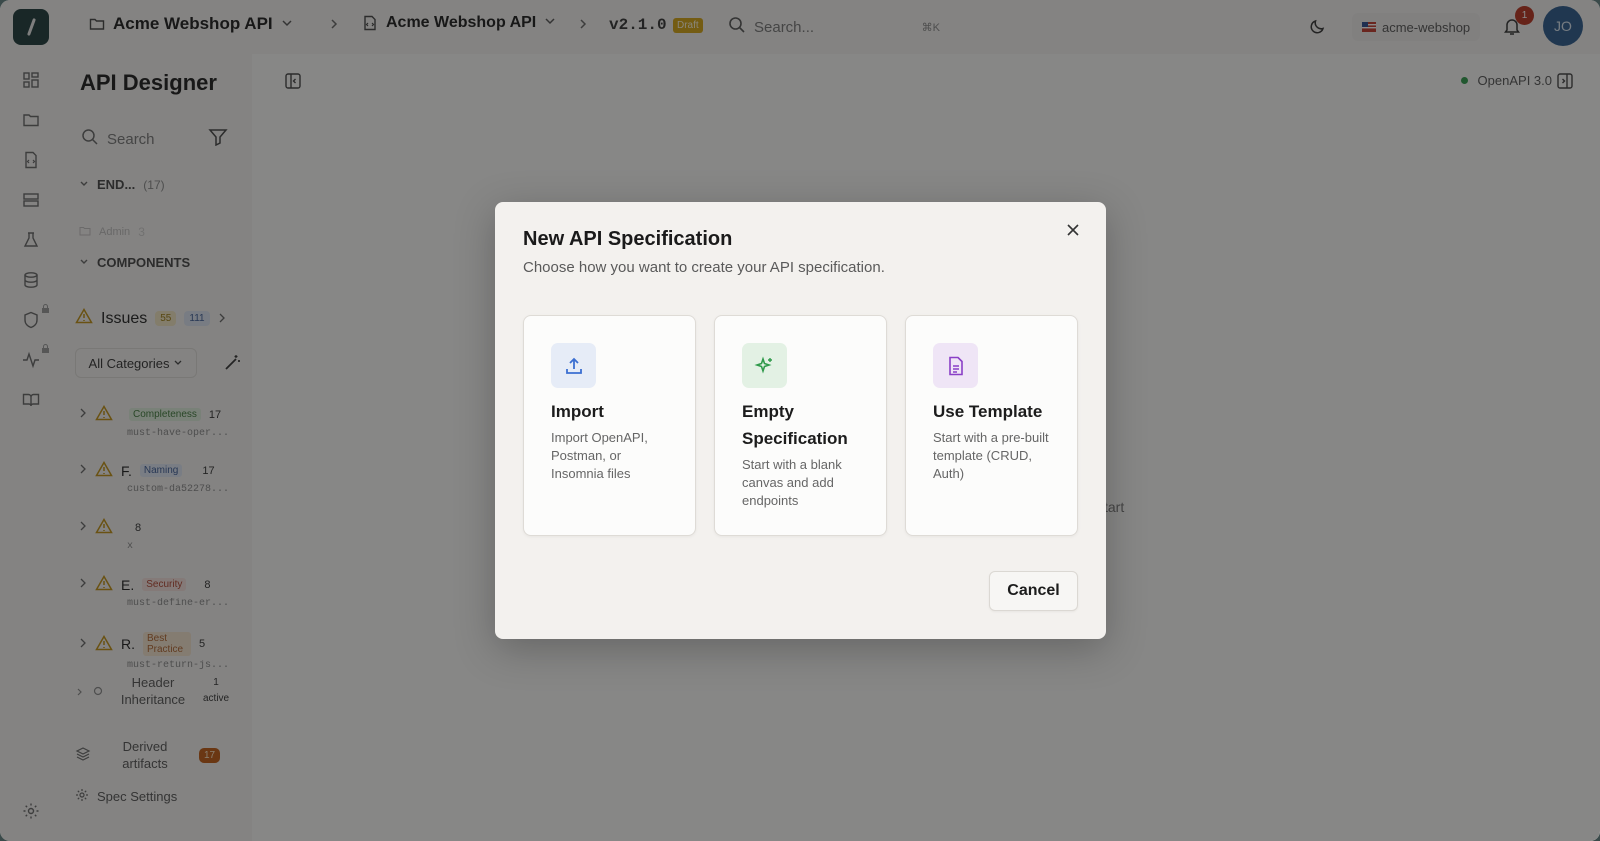 Image resolution: width=1600 pixels, height=841 pixels. What do you see at coordinates (1073, 230) in the screenshot?
I see `close-icon` at bounding box center [1073, 230].